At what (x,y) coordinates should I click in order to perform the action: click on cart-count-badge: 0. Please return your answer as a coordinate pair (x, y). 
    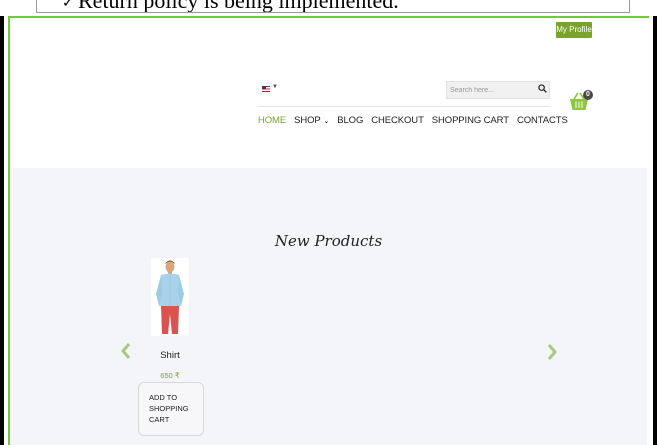
    Looking at the image, I should click on (588, 95).